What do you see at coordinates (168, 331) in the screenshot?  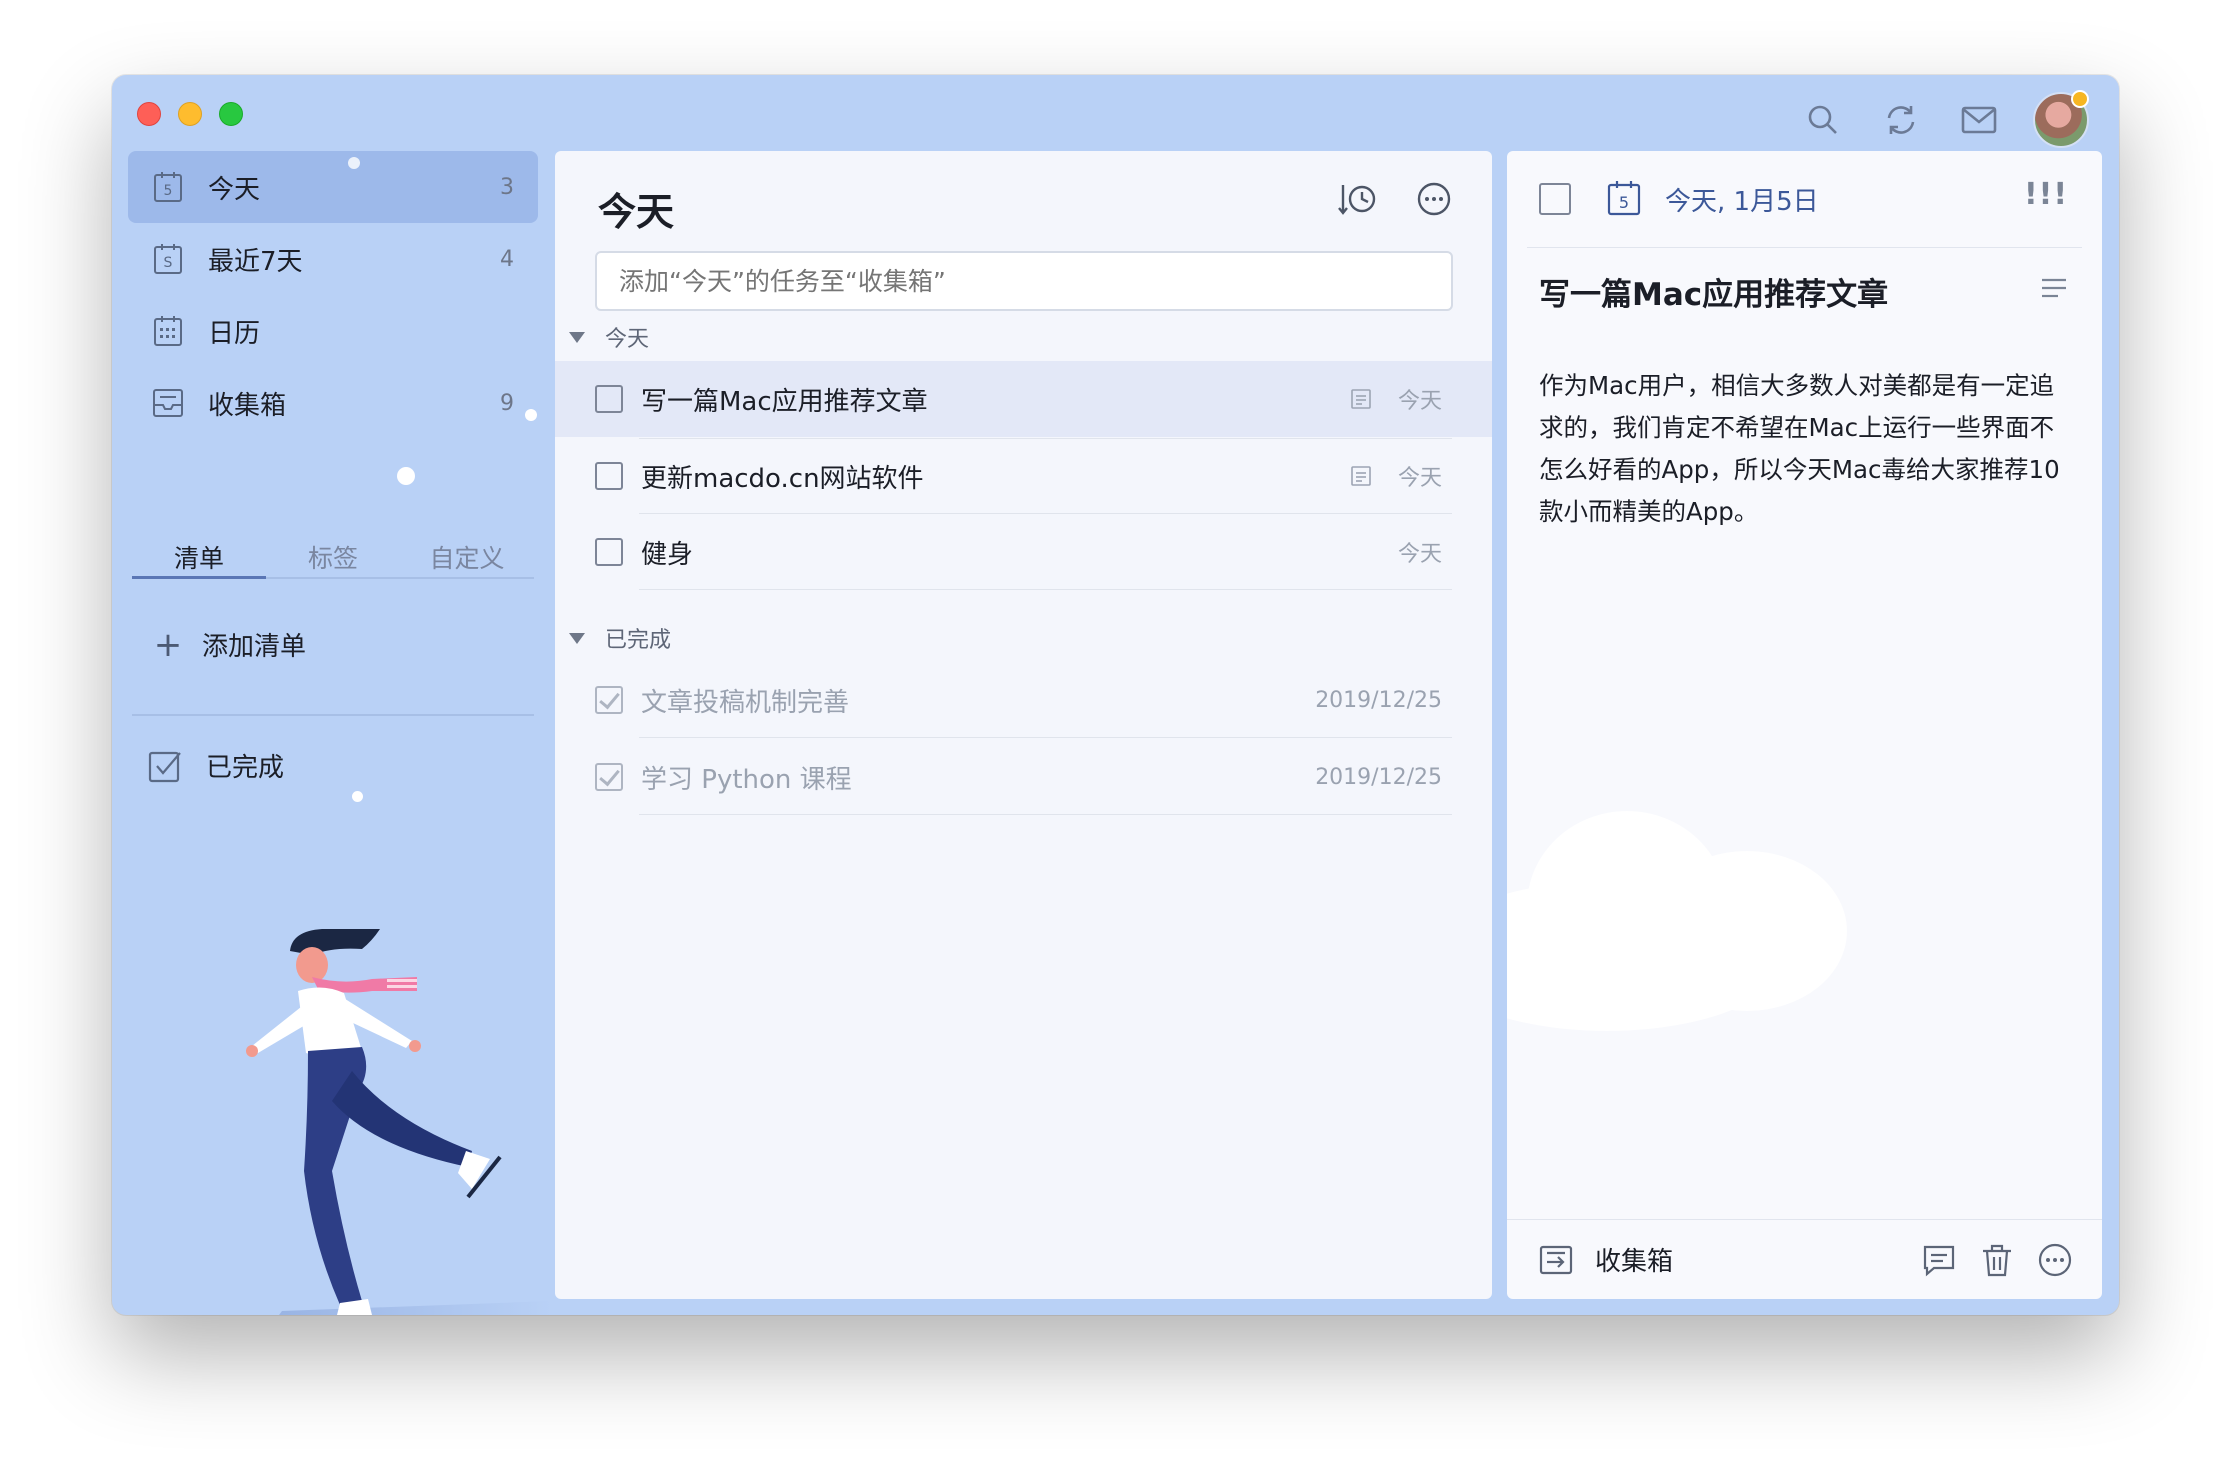 I see `calendar-grid-icon` at bounding box center [168, 331].